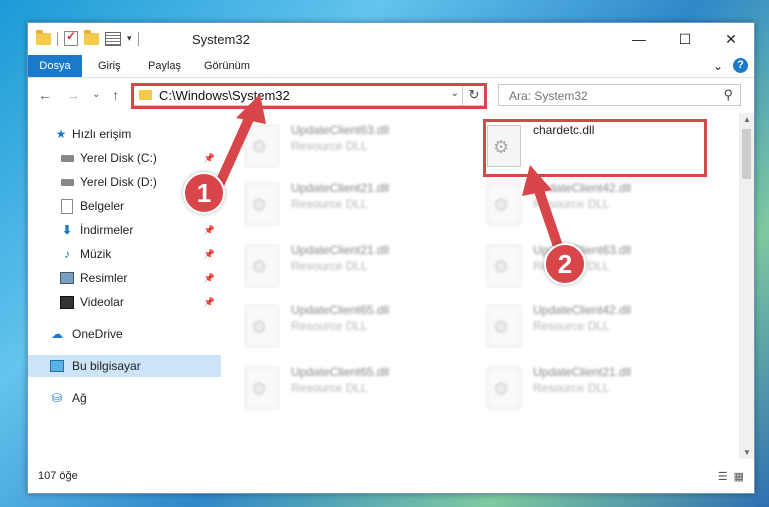 The height and width of the screenshot is (507, 769). What do you see at coordinates (58, 476) in the screenshot?
I see `item-count: 107 öğe` at bounding box center [58, 476].